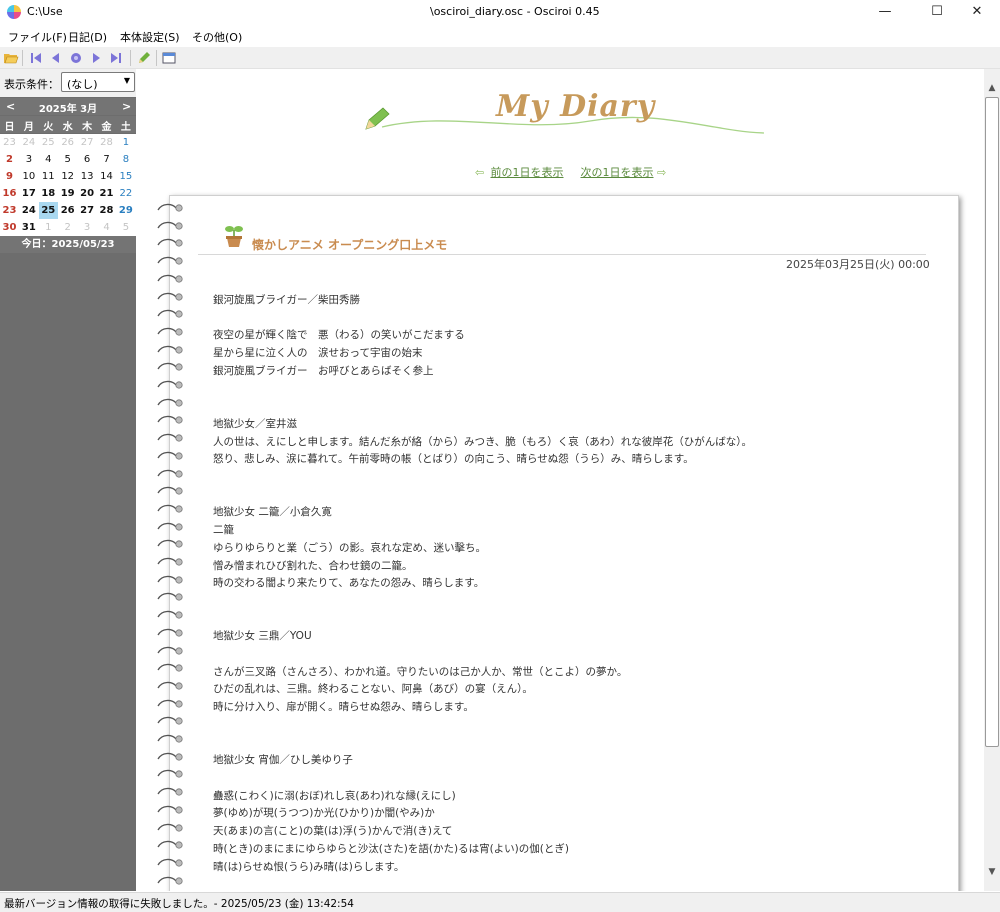 Image resolution: width=1000 pixels, height=912 pixels. Describe the element at coordinates (106, 159) in the screenshot. I see `calendar-day: 7` at that location.